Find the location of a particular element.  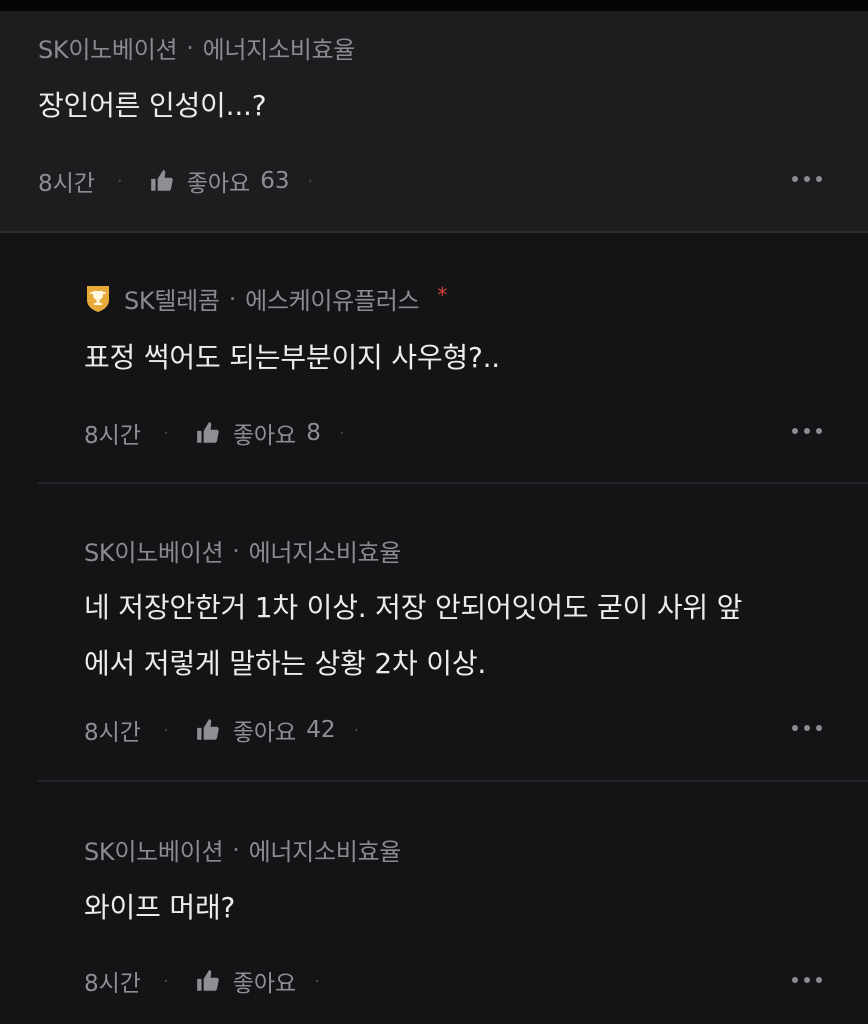

star-mark: * is located at coordinates (442, 294).